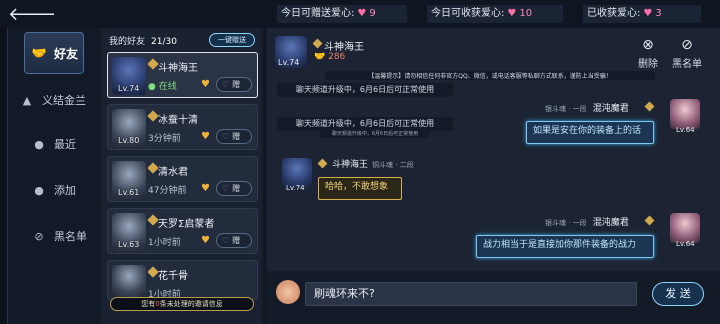 Image resolution: width=720 pixels, height=324 pixels. I want to click on message-bubble: 哈哈，不敢想象, so click(360, 188).